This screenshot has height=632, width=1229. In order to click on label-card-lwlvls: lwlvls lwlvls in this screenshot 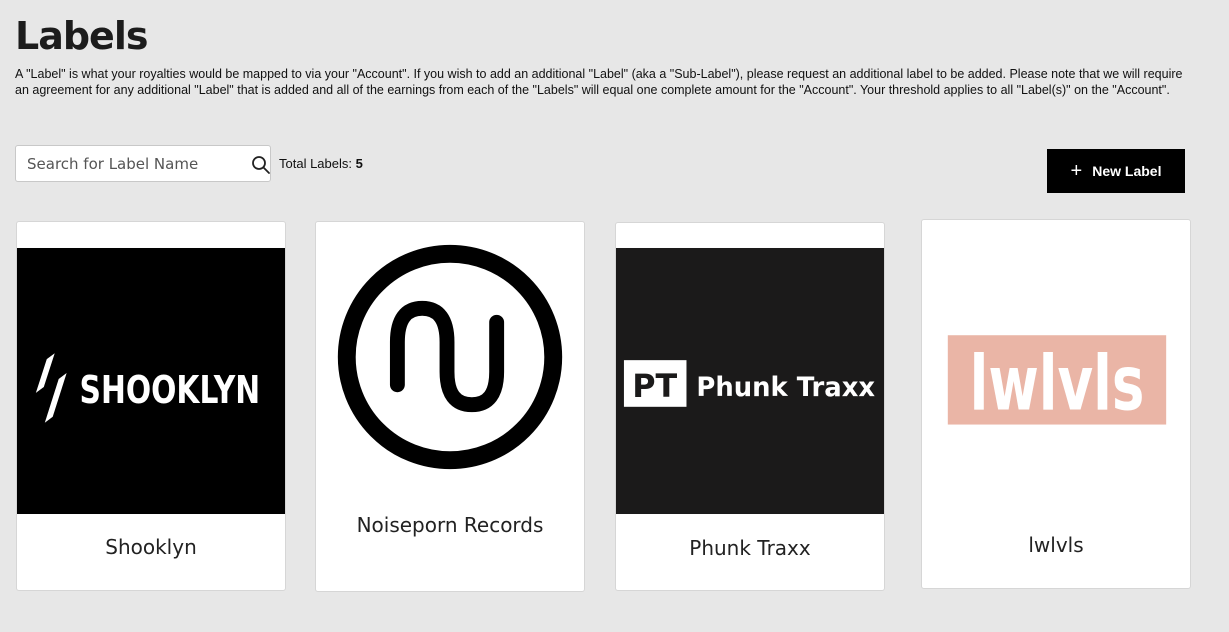, I will do `click(1056, 404)`.